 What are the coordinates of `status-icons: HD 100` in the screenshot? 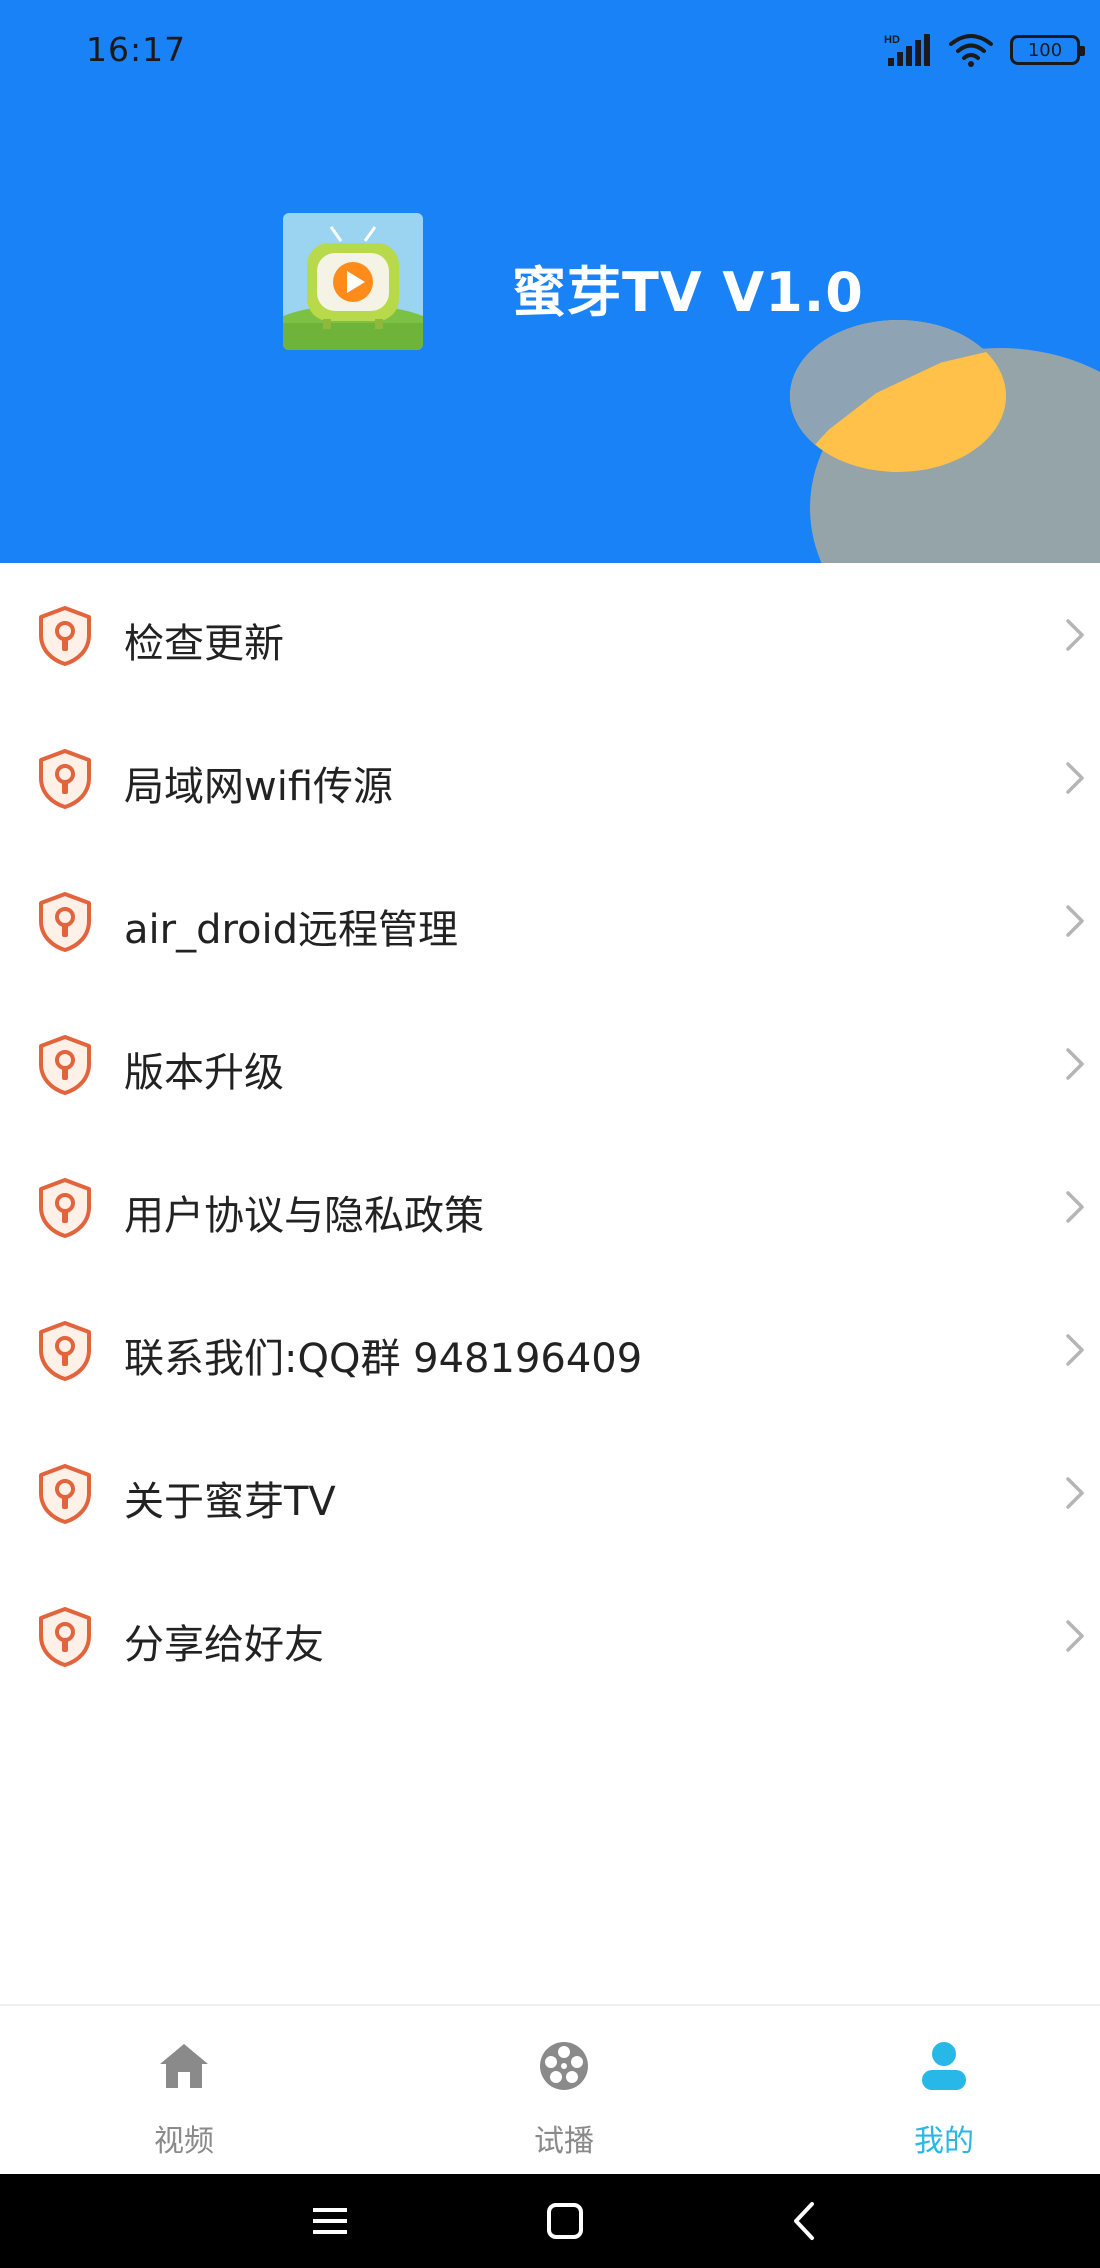 It's located at (984, 50).